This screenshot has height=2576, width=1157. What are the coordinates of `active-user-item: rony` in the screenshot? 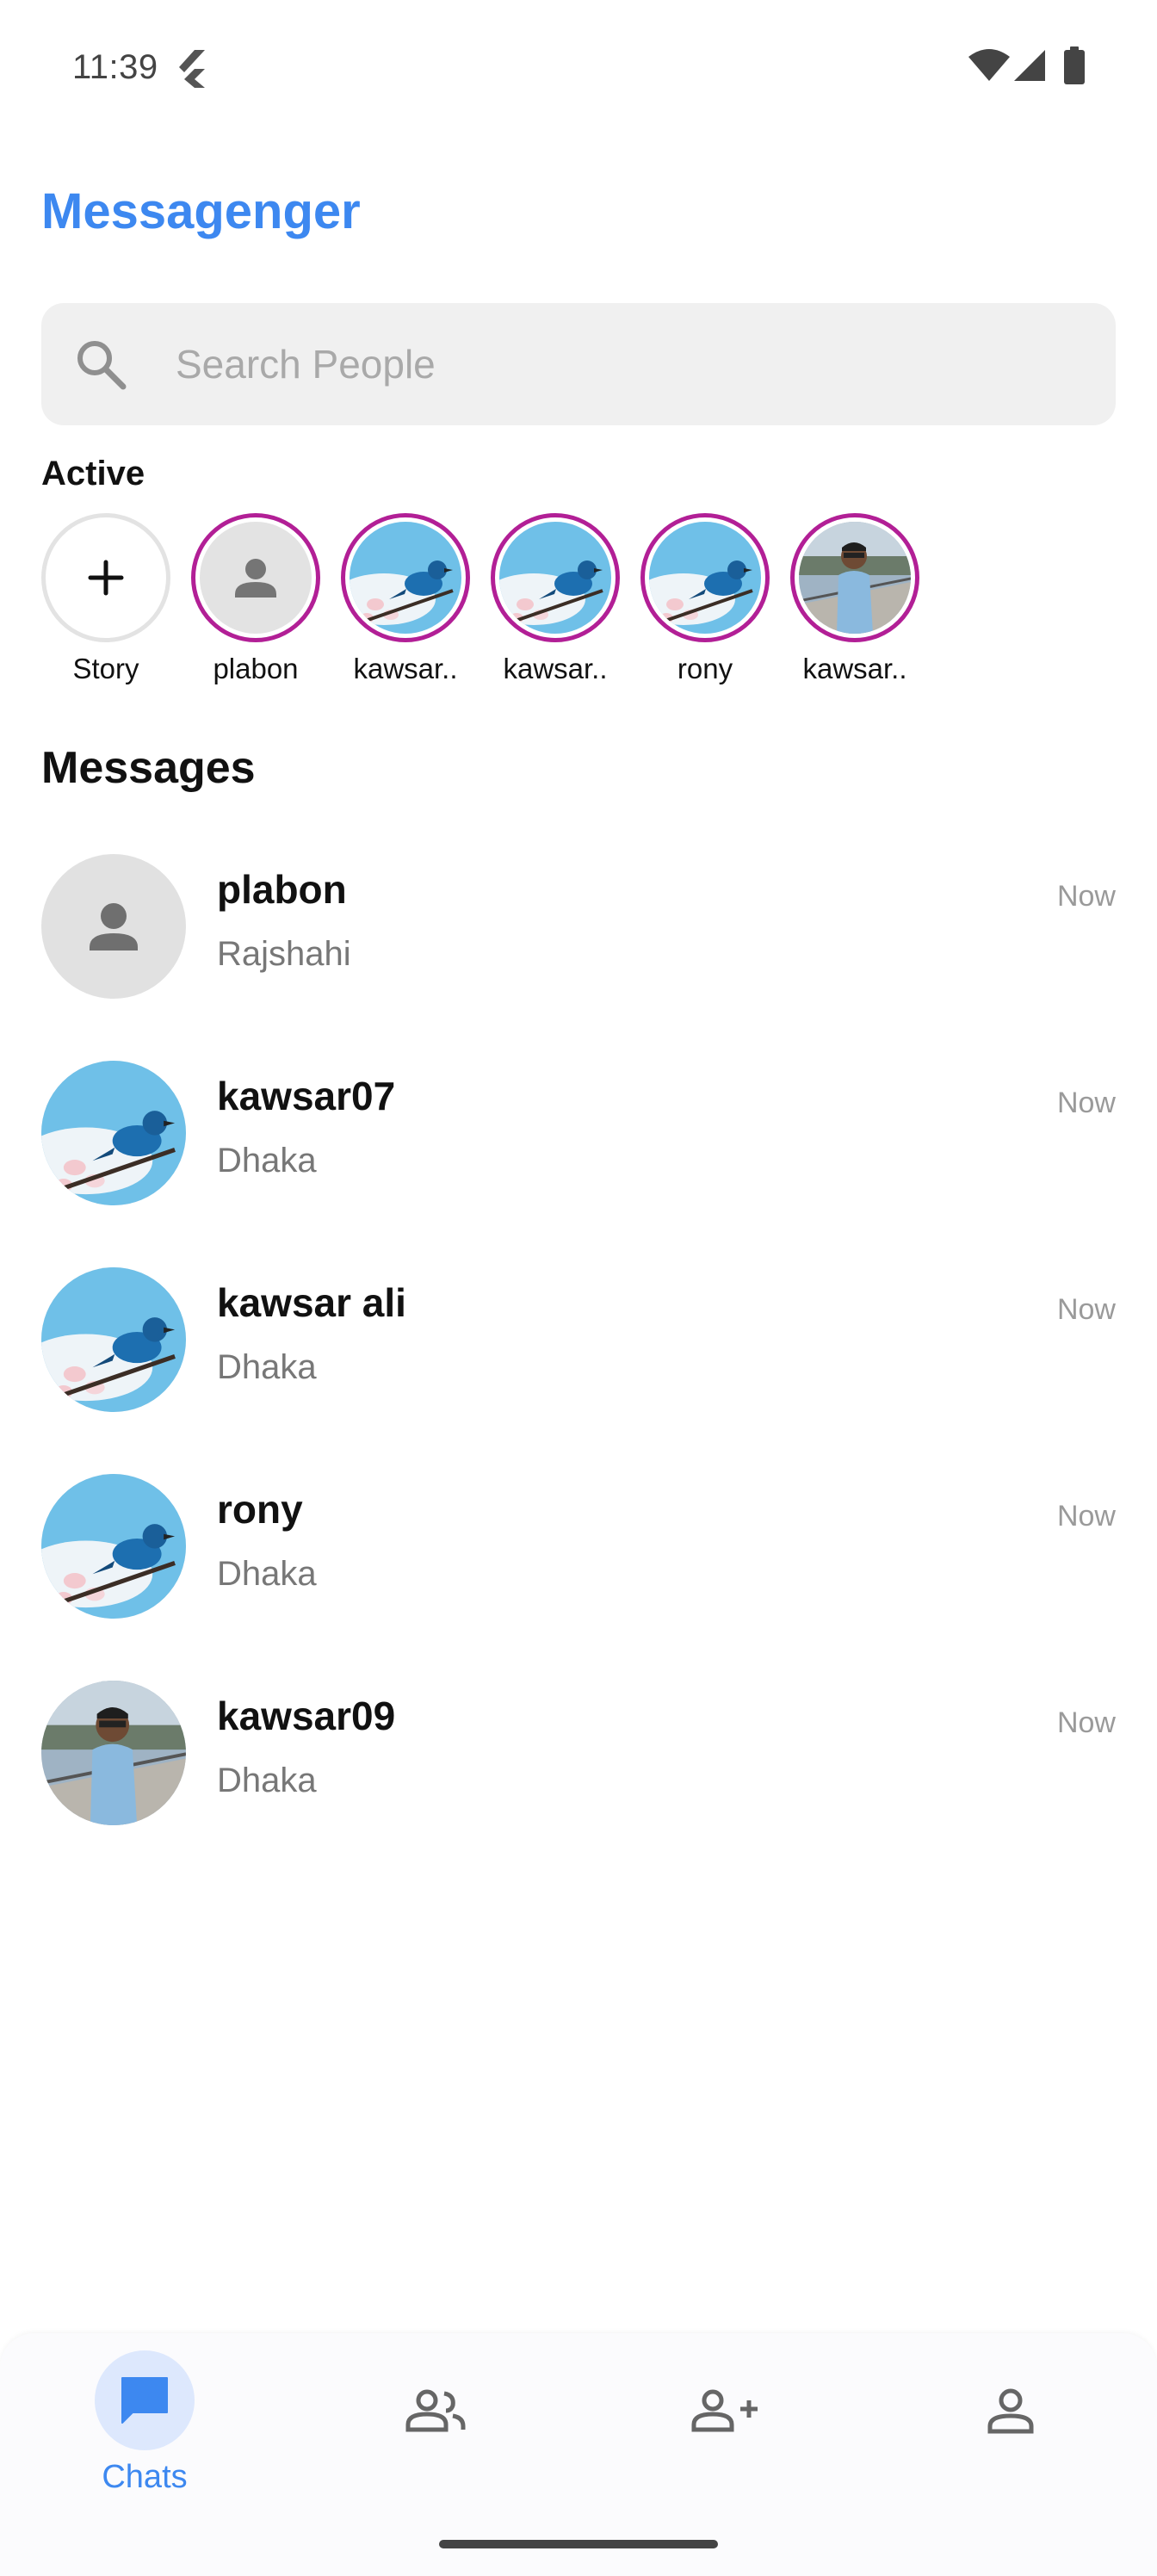 It's located at (705, 599).